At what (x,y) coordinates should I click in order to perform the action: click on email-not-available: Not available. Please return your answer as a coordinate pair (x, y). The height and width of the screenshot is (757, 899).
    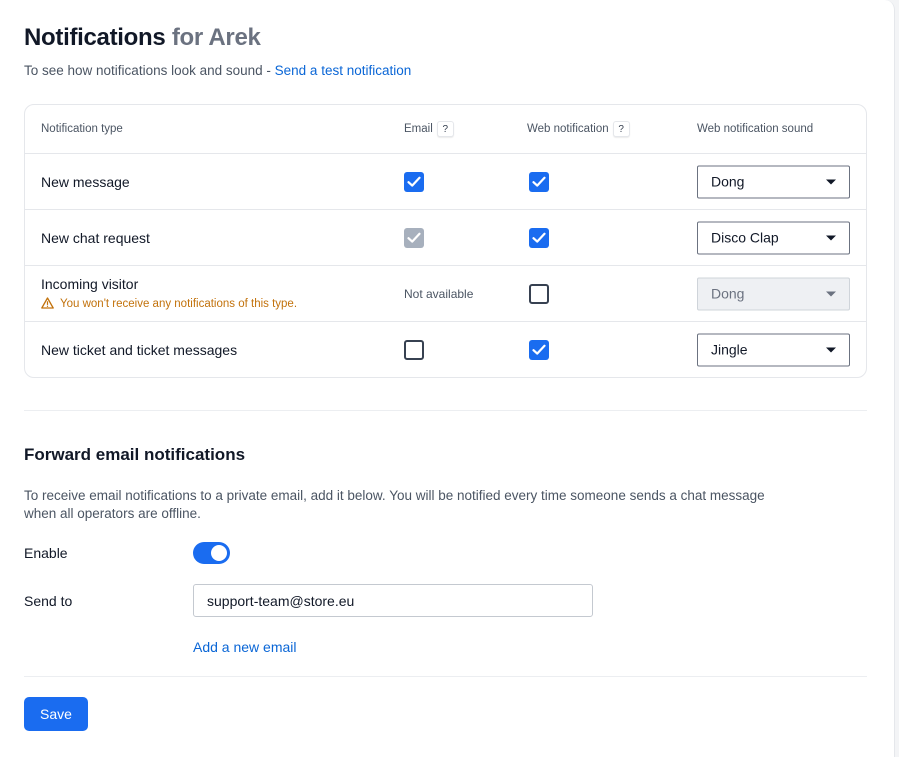
    Looking at the image, I should click on (439, 293).